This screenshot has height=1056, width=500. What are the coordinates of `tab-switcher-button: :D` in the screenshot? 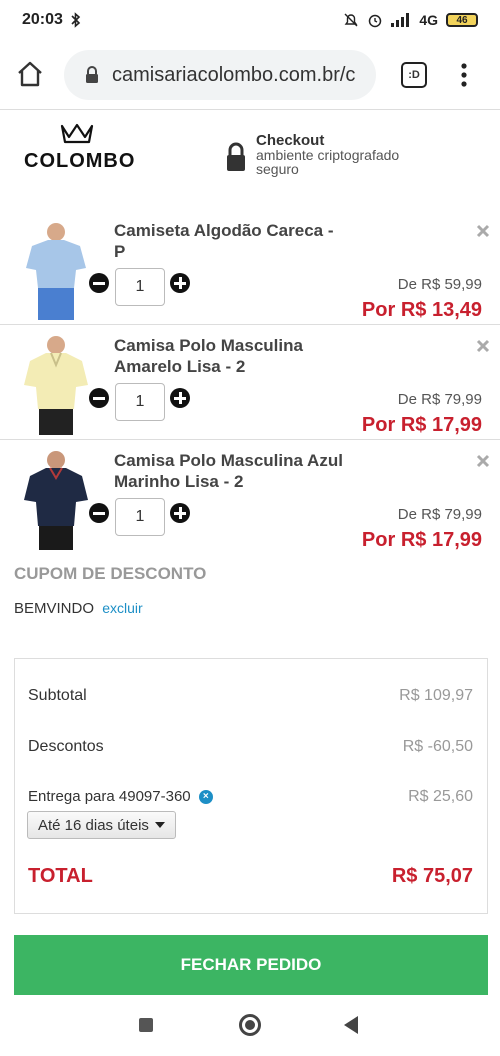 It's located at (414, 75).